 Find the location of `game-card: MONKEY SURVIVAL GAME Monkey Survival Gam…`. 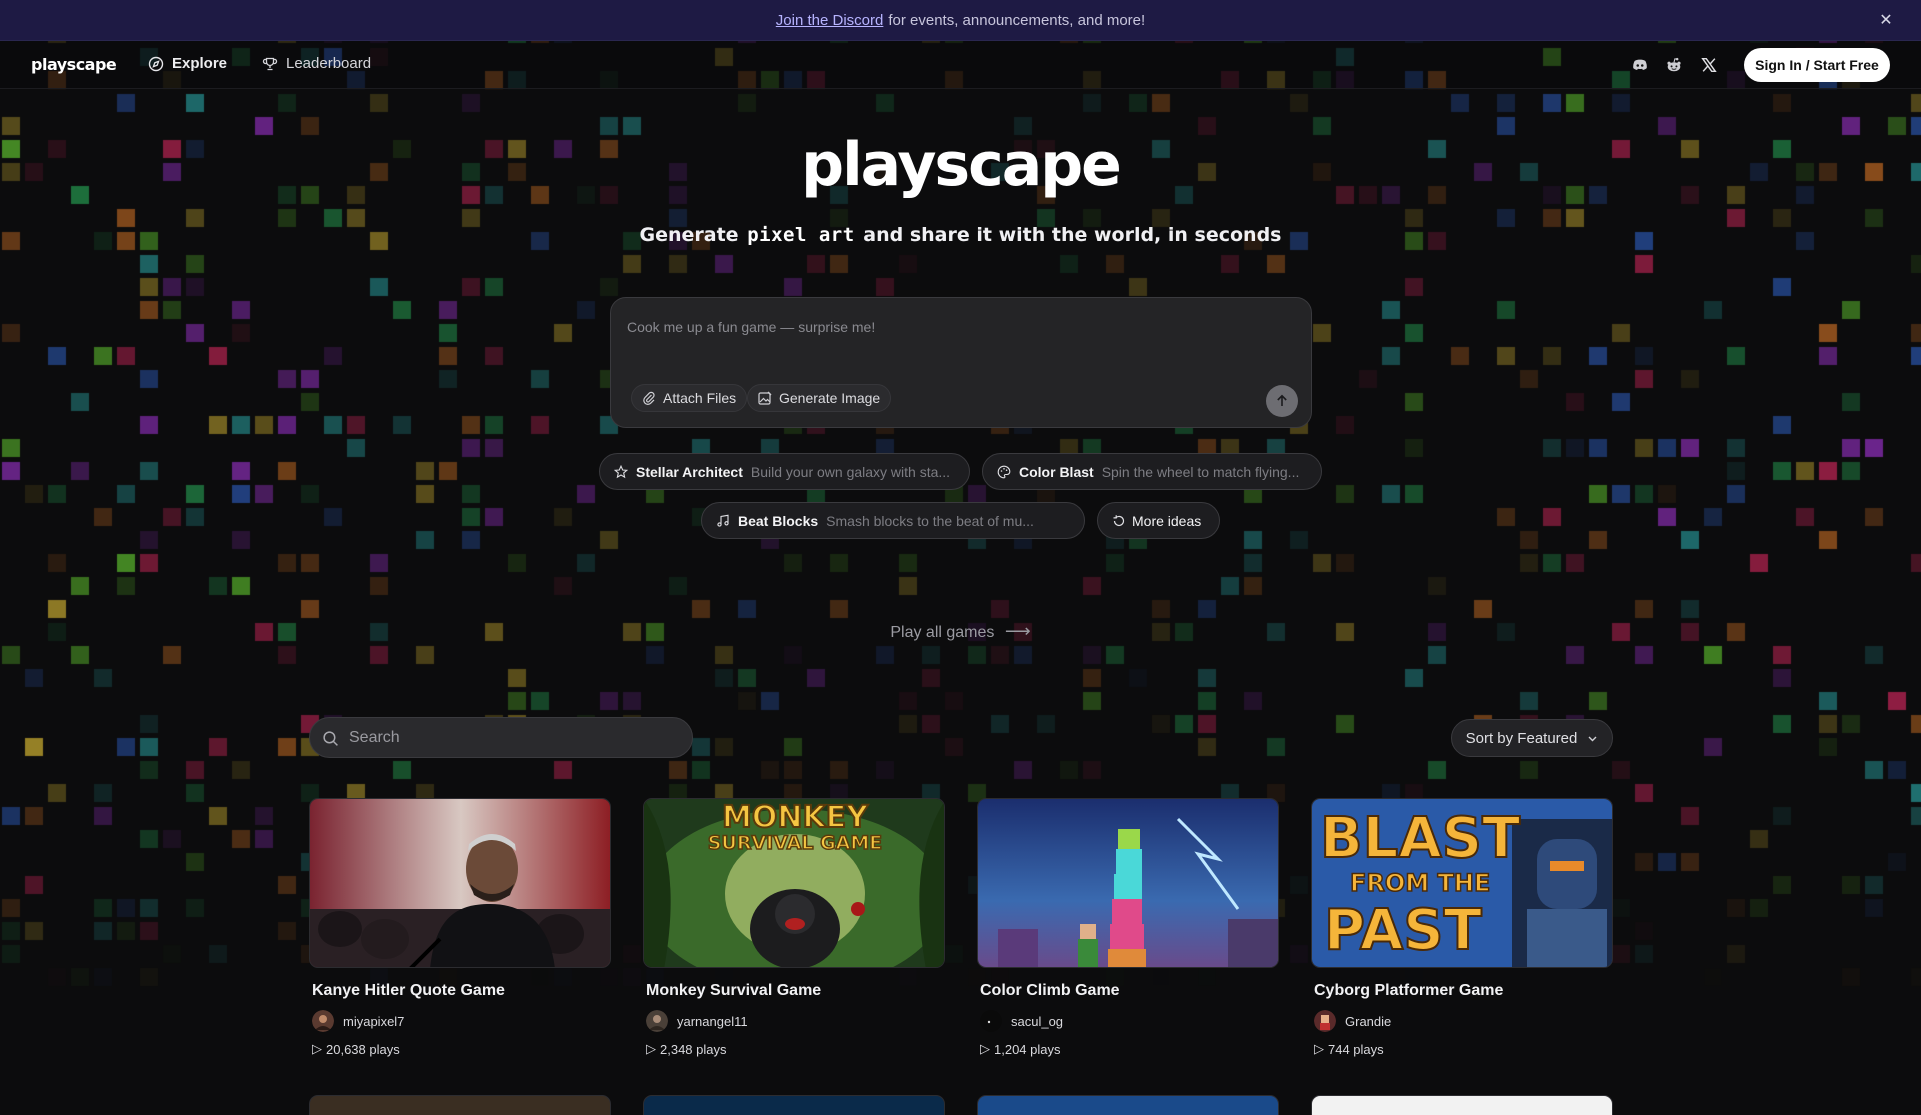

game-card: MONKEY SURVIVAL GAME Monkey Survival Gam… is located at coordinates (794, 927).